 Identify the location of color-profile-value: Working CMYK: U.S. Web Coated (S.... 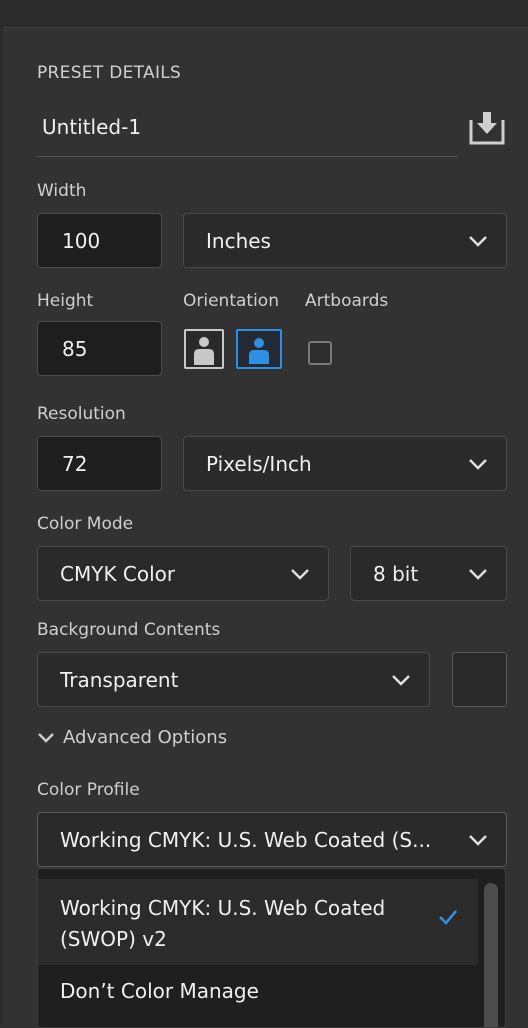
(246, 839).